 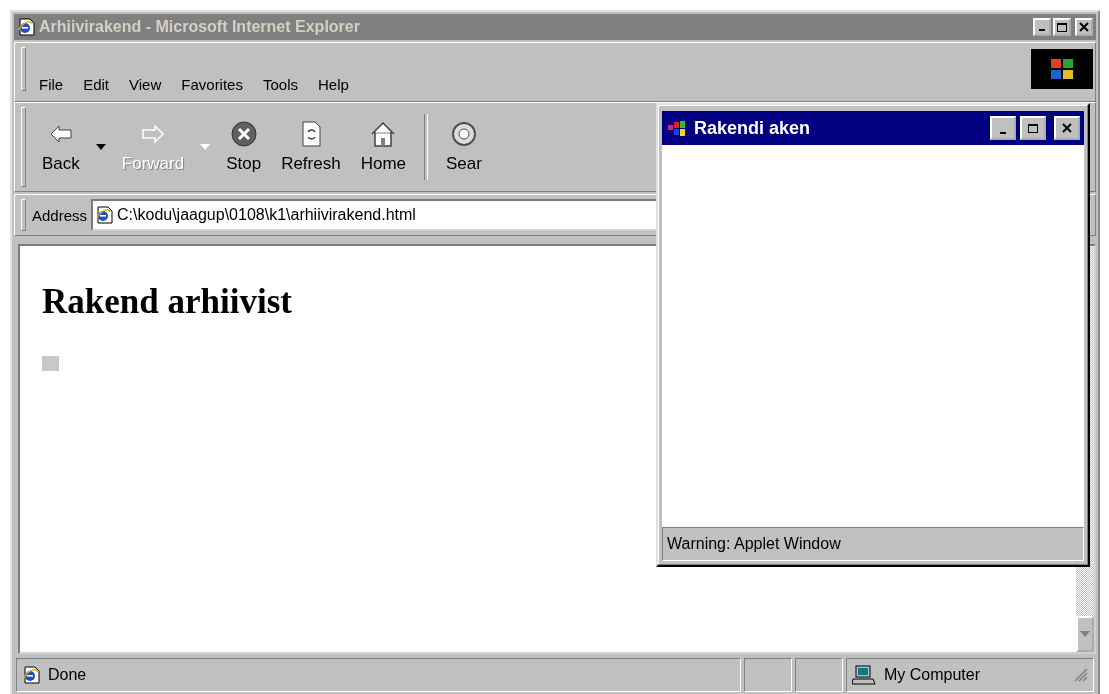 I want to click on scroll-down-button, so click(x=1085, y=634).